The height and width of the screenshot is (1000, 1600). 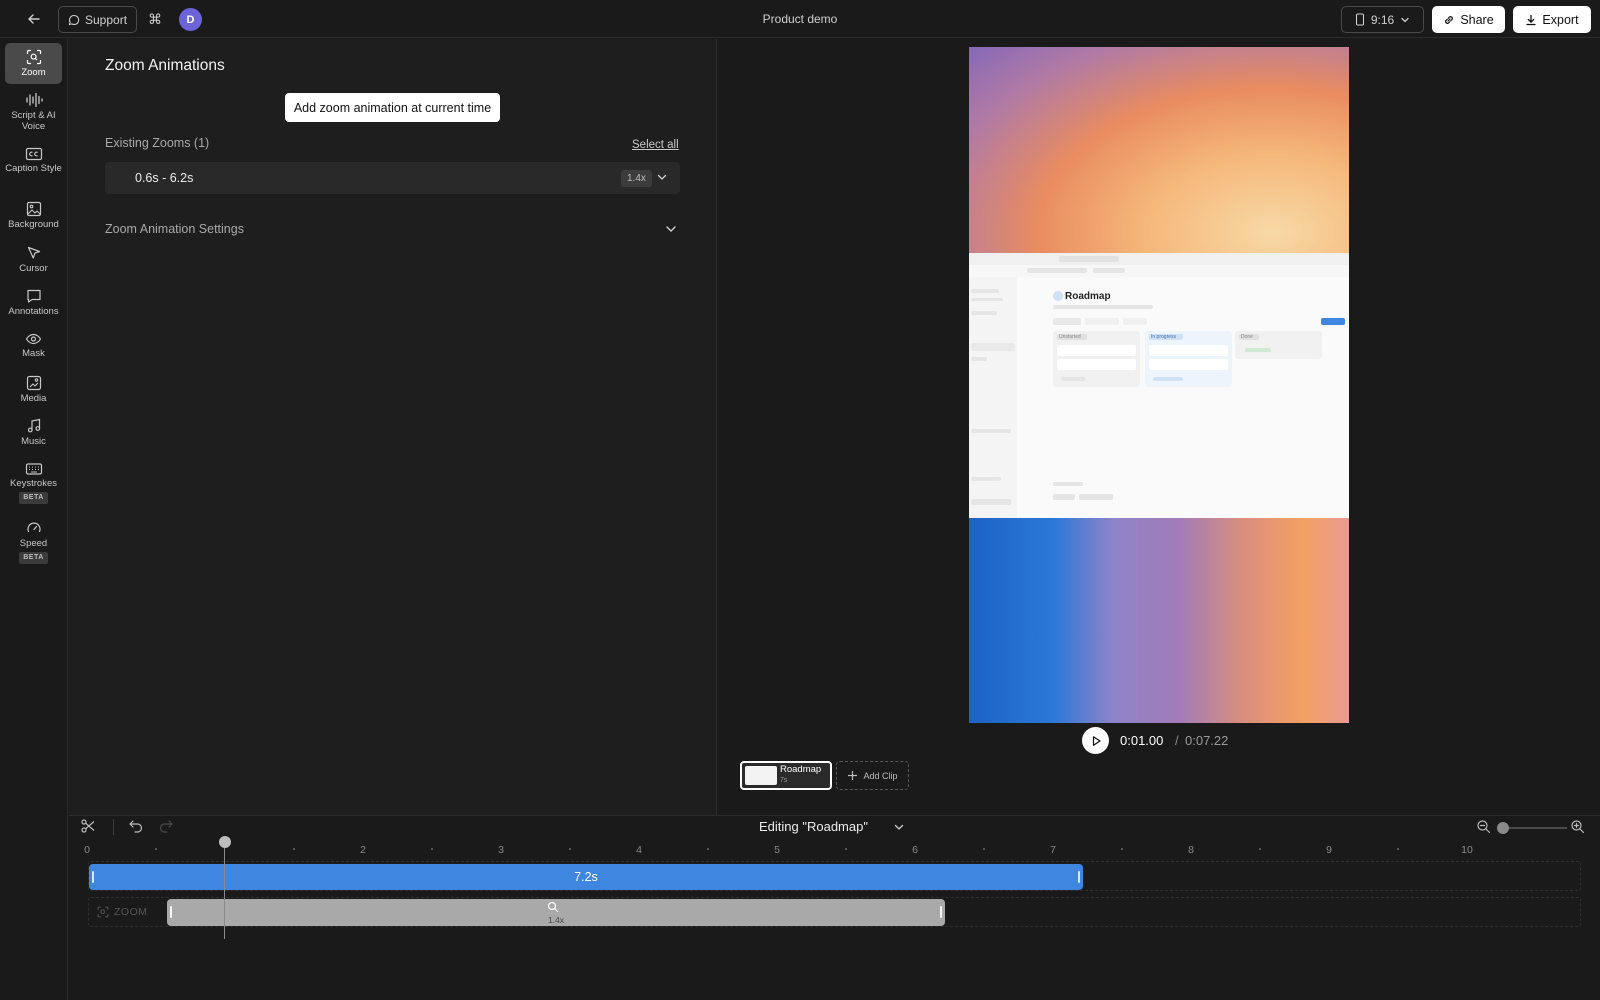 What do you see at coordinates (636, 178) in the screenshot?
I see `zoom-scale-badge: 1.4x` at bounding box center [636, 178].